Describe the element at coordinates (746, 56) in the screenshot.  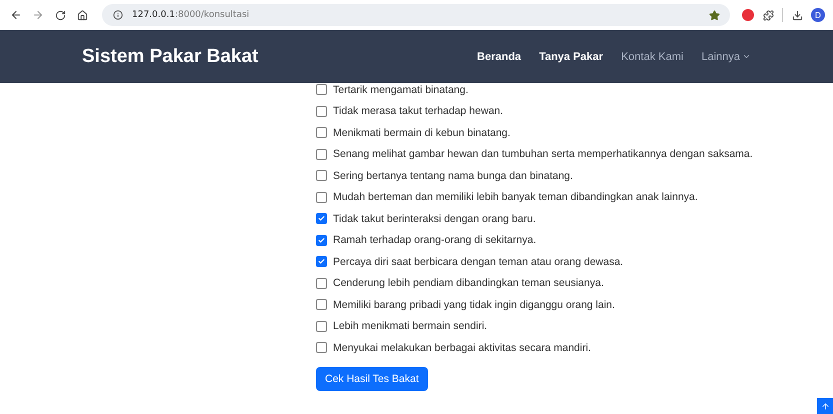
I see `chevron-icon` at that location.